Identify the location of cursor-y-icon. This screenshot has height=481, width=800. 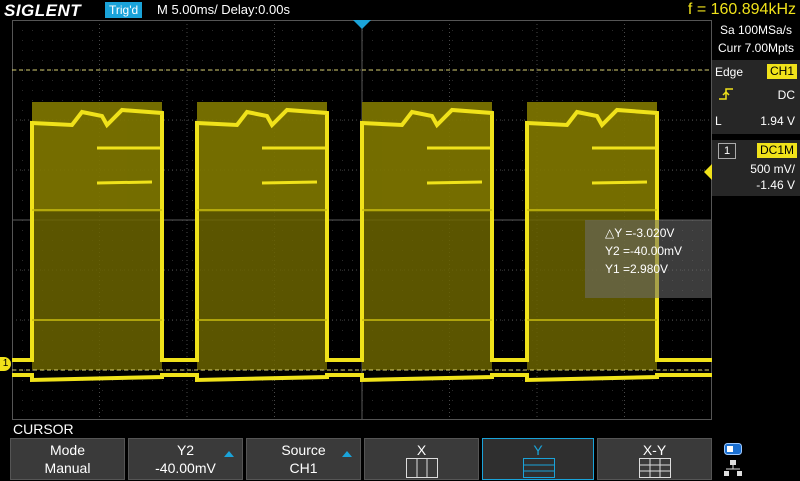
(539, 469).